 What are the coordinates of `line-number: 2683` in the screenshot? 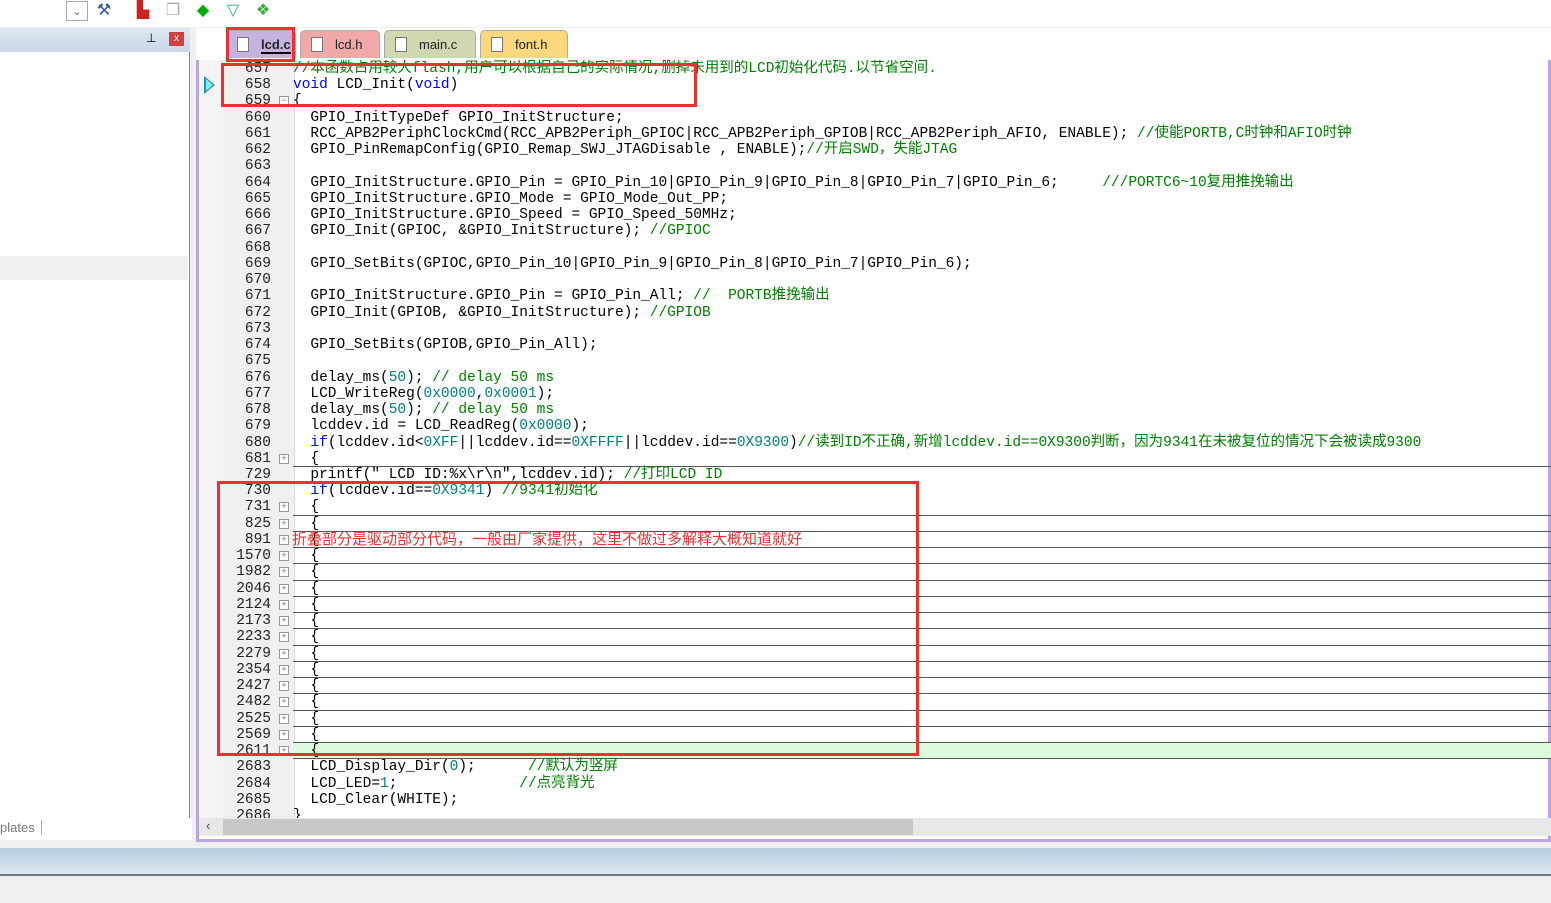 It's located at (253, 767).